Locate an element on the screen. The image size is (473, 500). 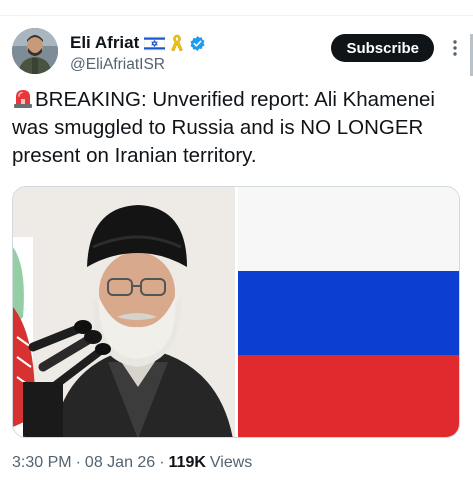
flag-stripe-white is located at coordinates (348, 229).